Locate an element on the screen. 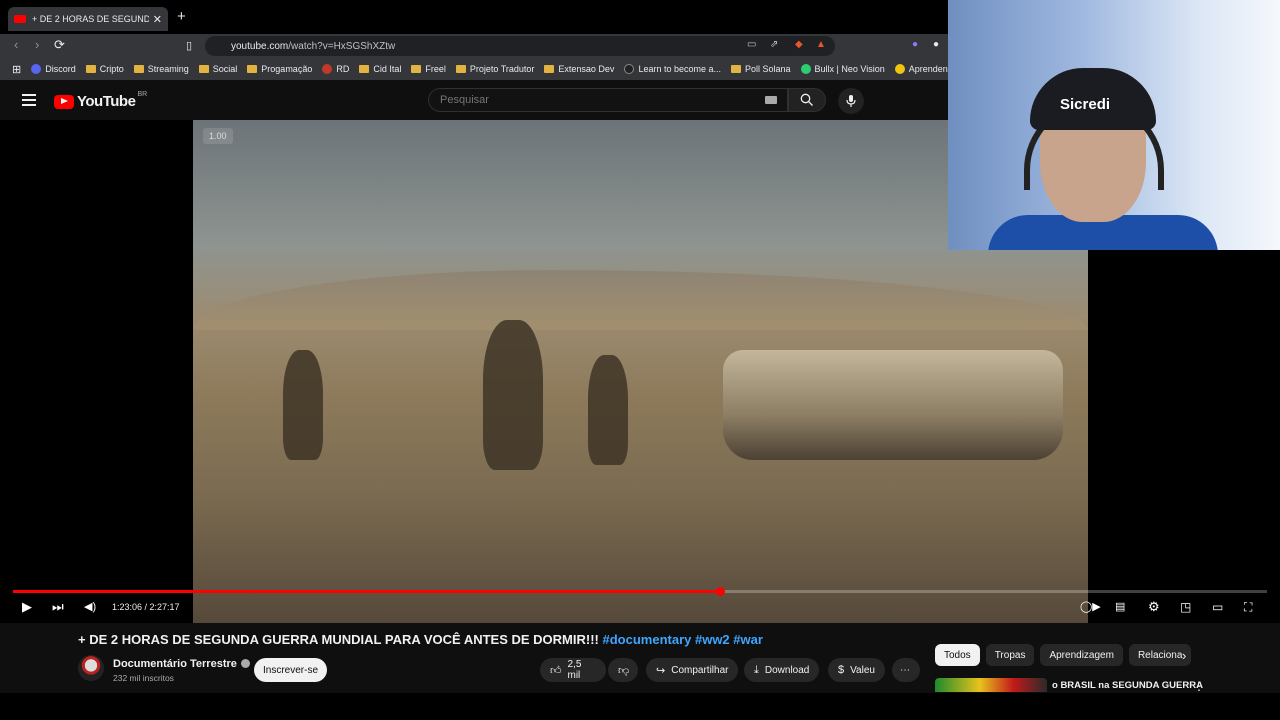 The image size is (1280, 720). theater-mode-icon: ▭ is located at coordinates (1217, 607).